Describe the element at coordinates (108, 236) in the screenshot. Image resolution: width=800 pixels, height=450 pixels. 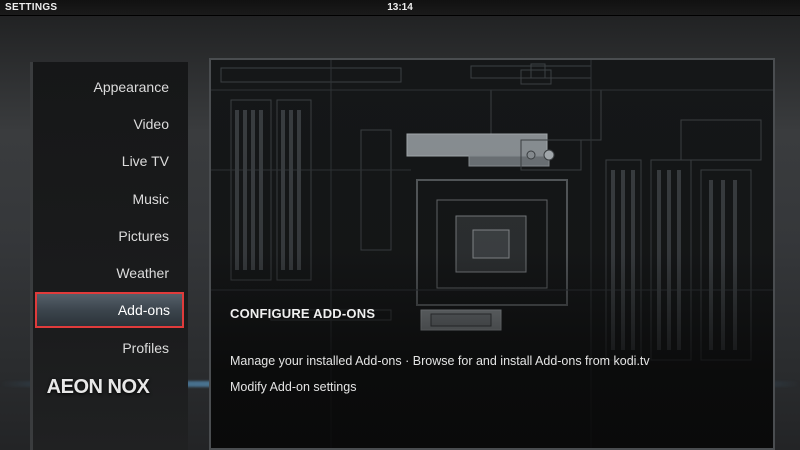
I see `menu-item-pictures: Pictures` at that location.